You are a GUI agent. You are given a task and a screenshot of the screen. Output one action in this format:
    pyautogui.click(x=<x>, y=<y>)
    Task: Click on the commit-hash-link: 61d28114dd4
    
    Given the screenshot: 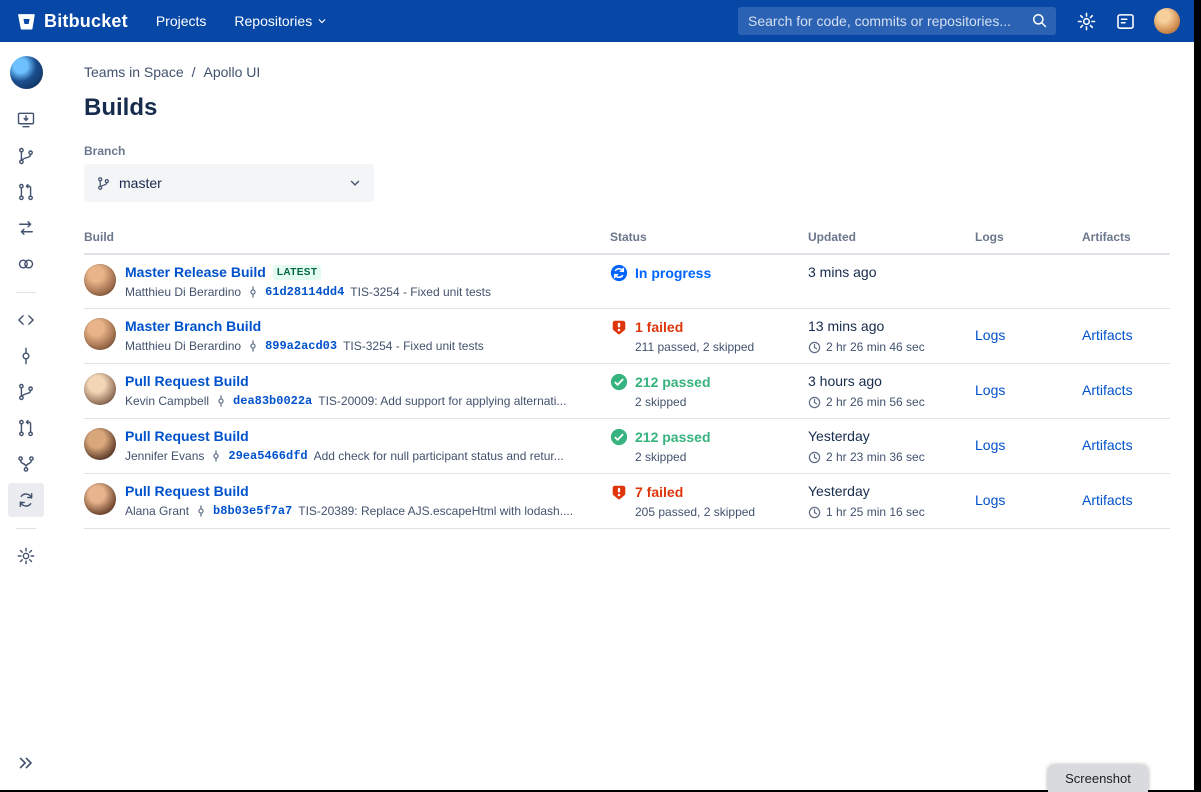 What is the action you would take?
    pyautogui.click(x=304, y=292)
    